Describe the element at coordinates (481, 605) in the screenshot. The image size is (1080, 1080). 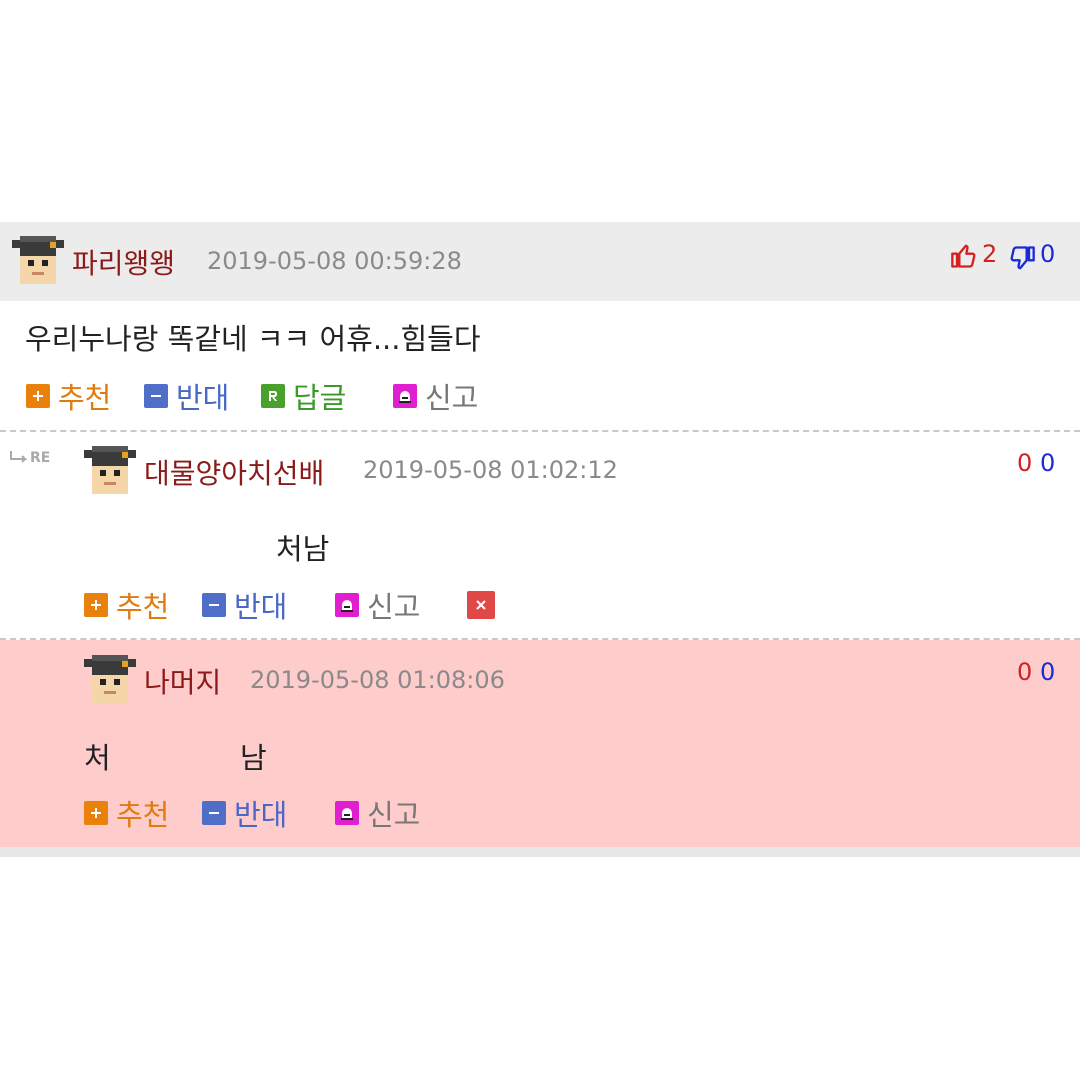
I see `close-x-icon` at that location.